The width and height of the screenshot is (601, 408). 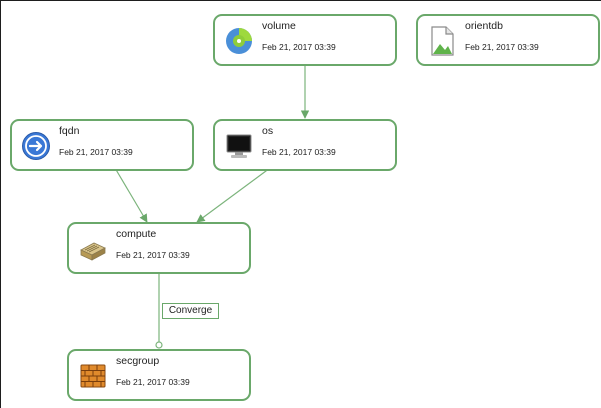 I want to click on edge-os-compute, so click(x=233, y=195).